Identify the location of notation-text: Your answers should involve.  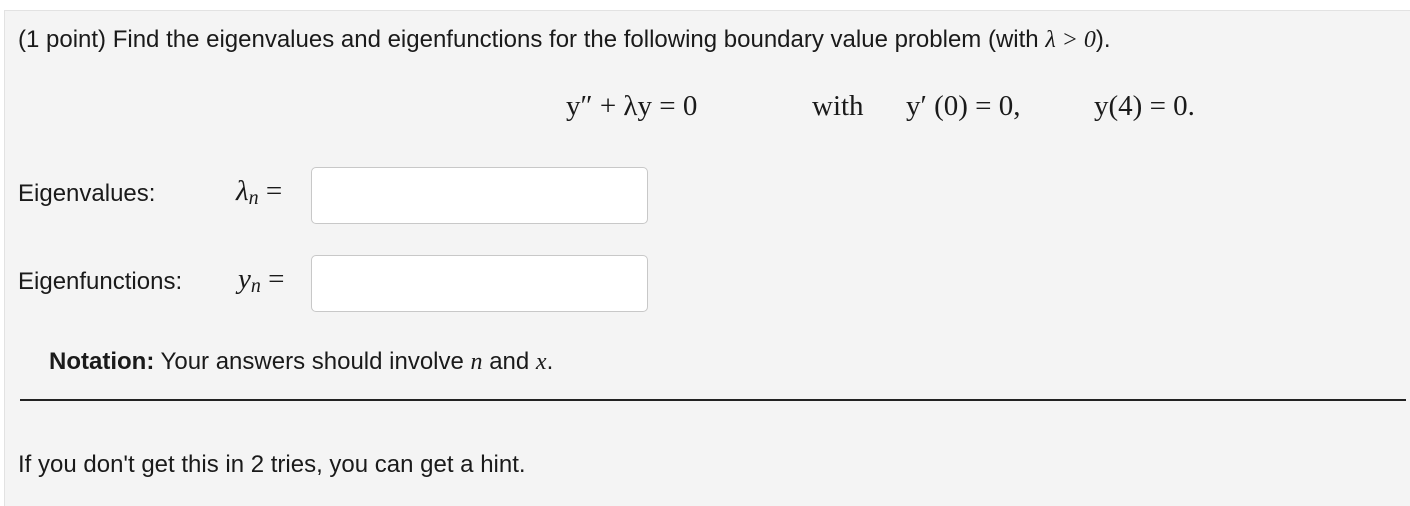
(312, 361).